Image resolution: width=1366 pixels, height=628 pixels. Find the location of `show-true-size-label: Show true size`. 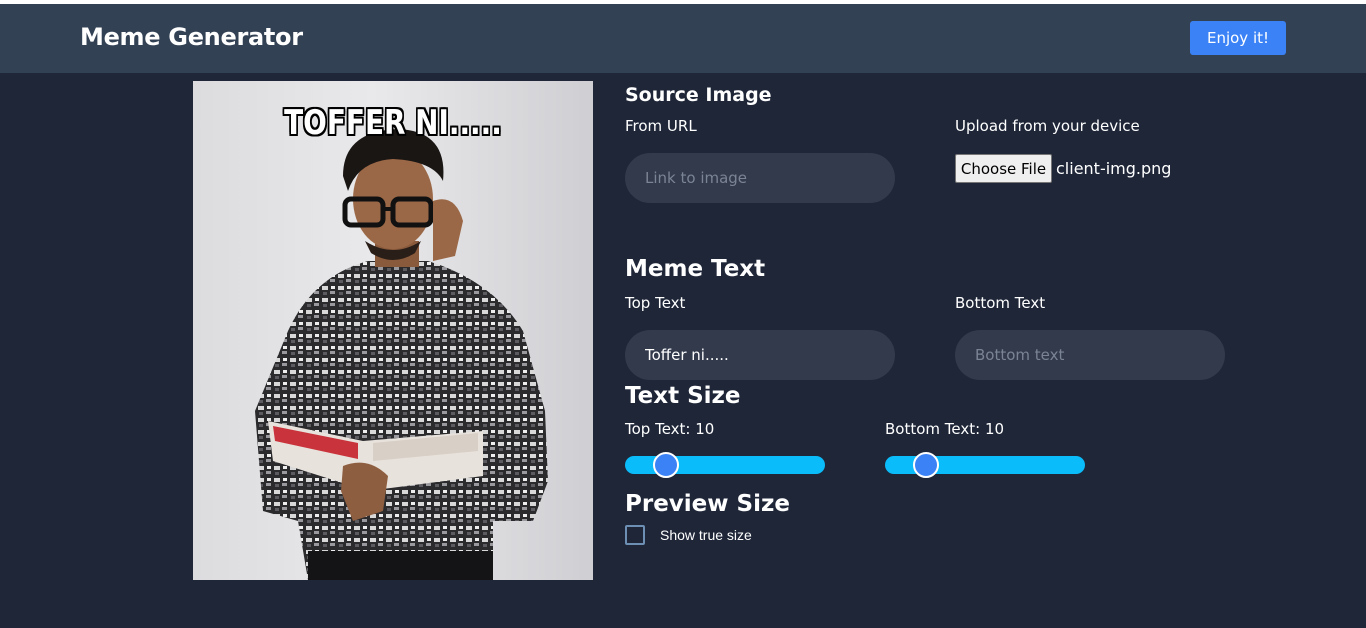

show-true-size-label: Show true size is located at coordinates (706, 535).